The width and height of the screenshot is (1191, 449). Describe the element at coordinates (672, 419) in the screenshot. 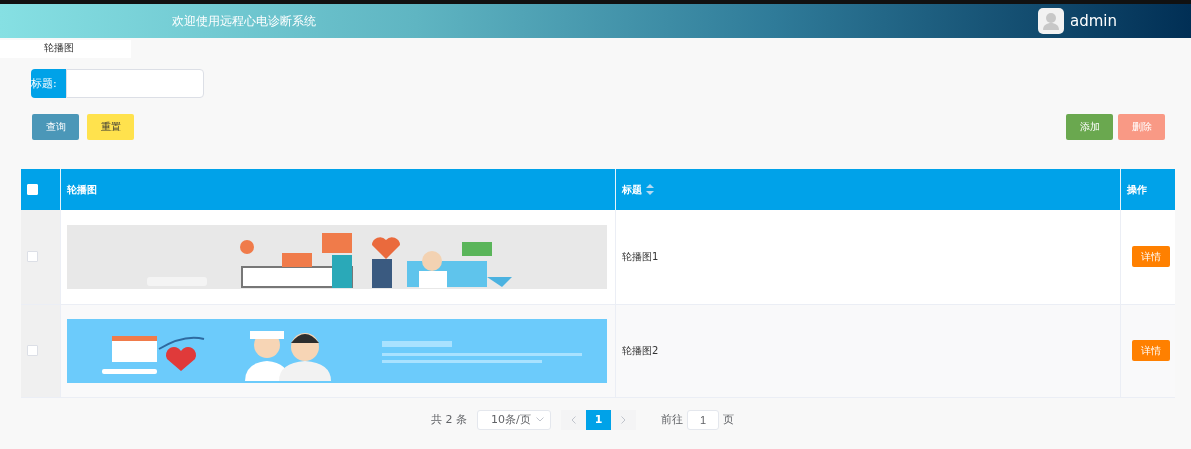

I see `goto-label: 前往` at that location.